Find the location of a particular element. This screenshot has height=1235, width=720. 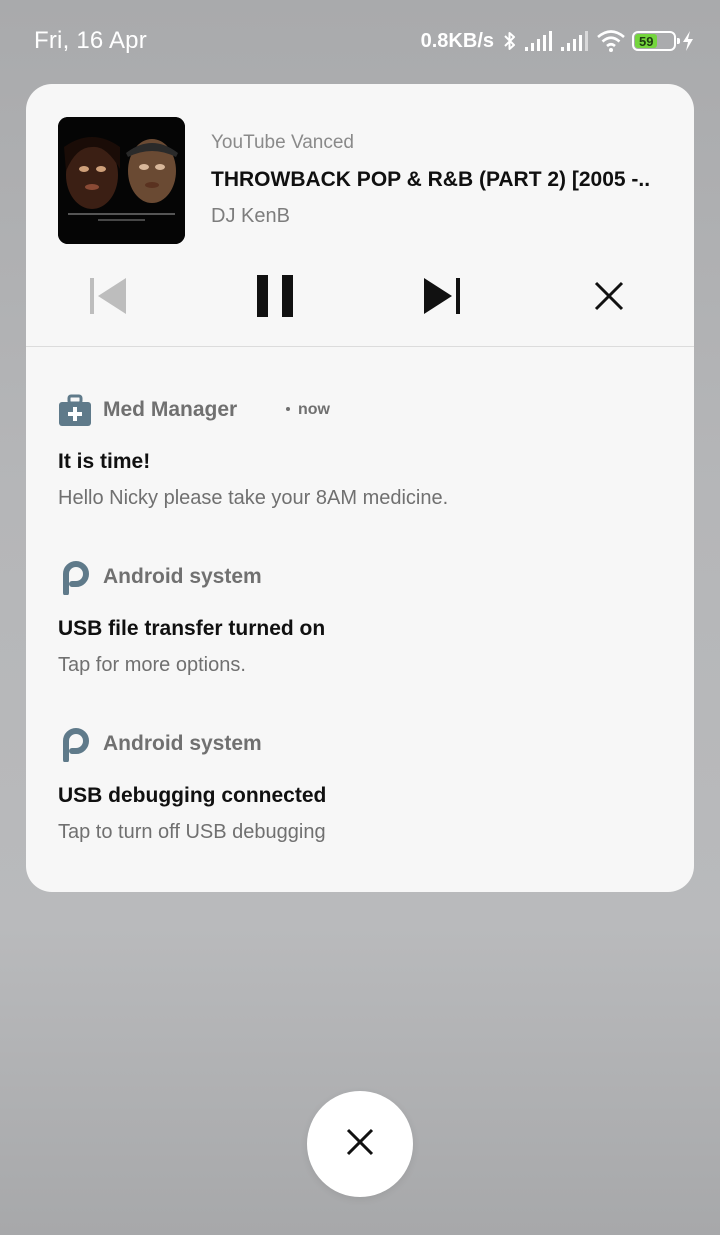

battery-icon: 59 is located at coordinates (656, 41).